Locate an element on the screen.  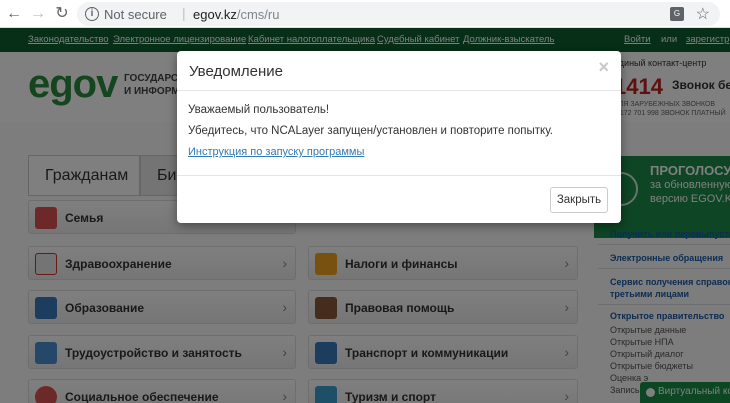
modal-header: Уведомление × is located at coordinates (399, 71).